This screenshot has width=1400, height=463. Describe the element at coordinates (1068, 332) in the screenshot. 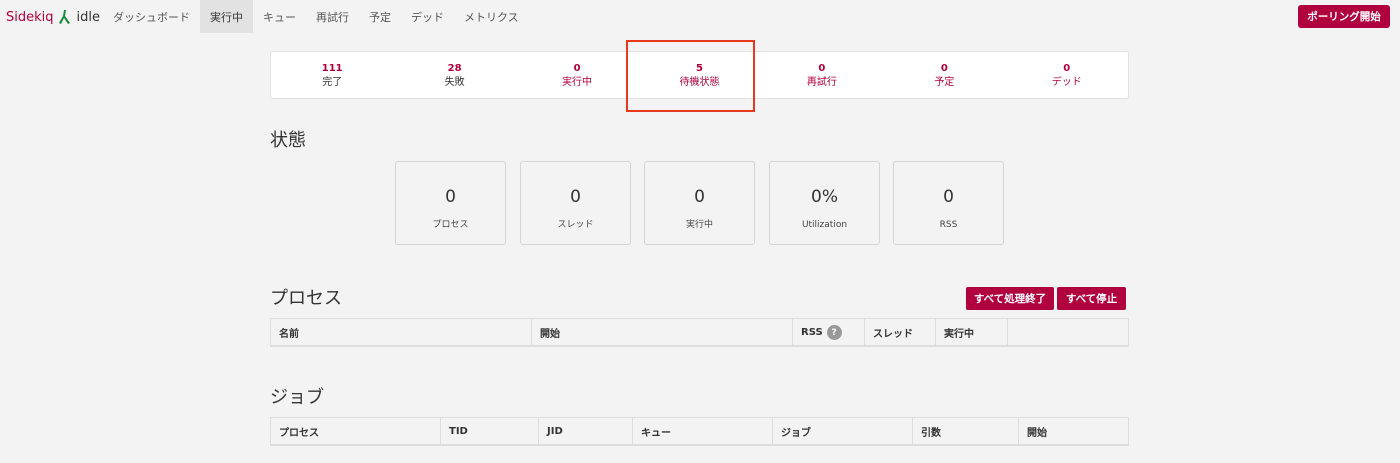

I see `col-actions` at that location.